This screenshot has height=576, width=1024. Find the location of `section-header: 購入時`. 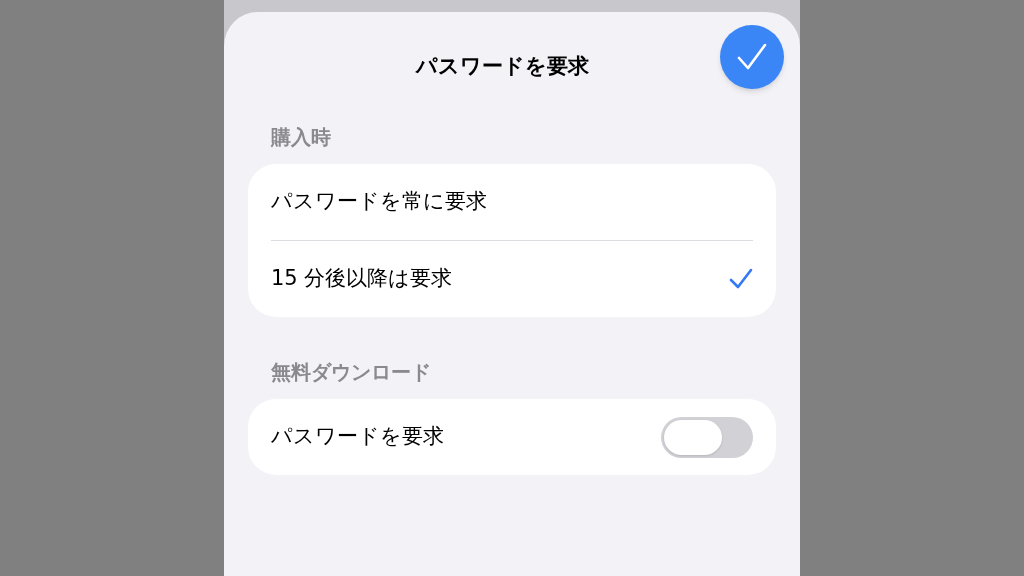

section-header: 購入時 is located at coordinates (301, 137).